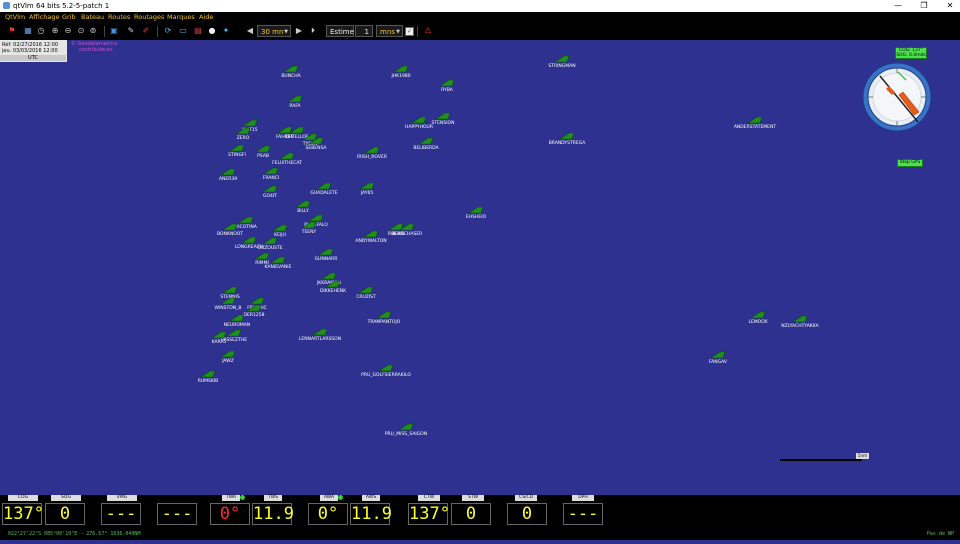 This screenshot has width=960, height=544. I want to click on gauge-sog: 0, so click(65, 514).